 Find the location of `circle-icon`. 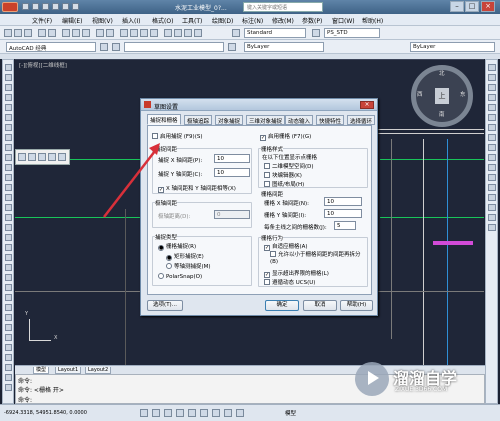

circle-icon is located at coordinates (8, 127).